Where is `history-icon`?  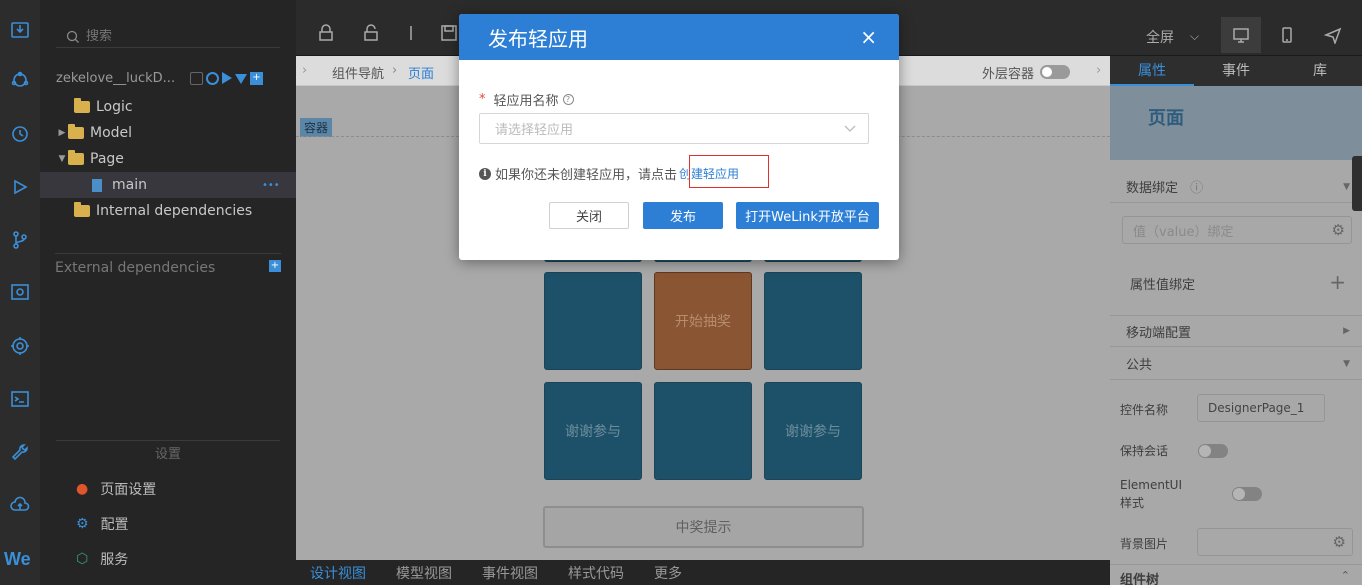
history-icon is located at coordinates (20, 134).